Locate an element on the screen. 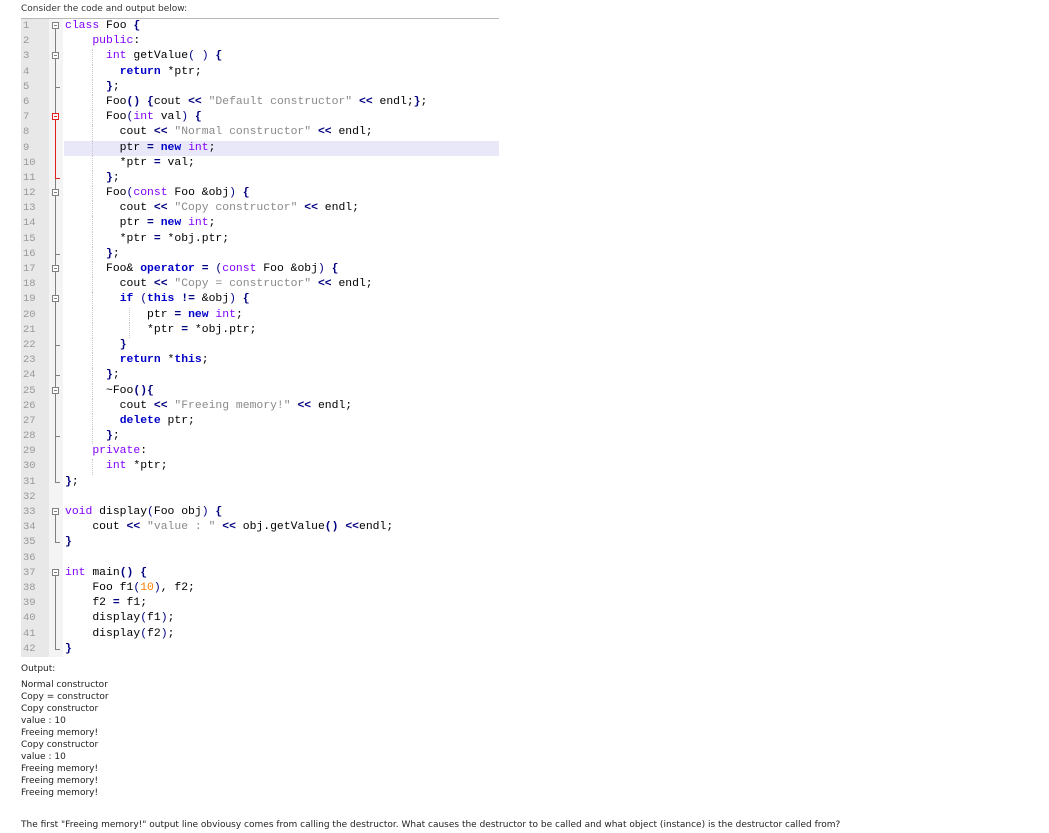 The width and height of the screenshot is (1049, 833). code-line: 17 Foo& operator = (const Foo &obj) { is located at coordinates (260, 270).